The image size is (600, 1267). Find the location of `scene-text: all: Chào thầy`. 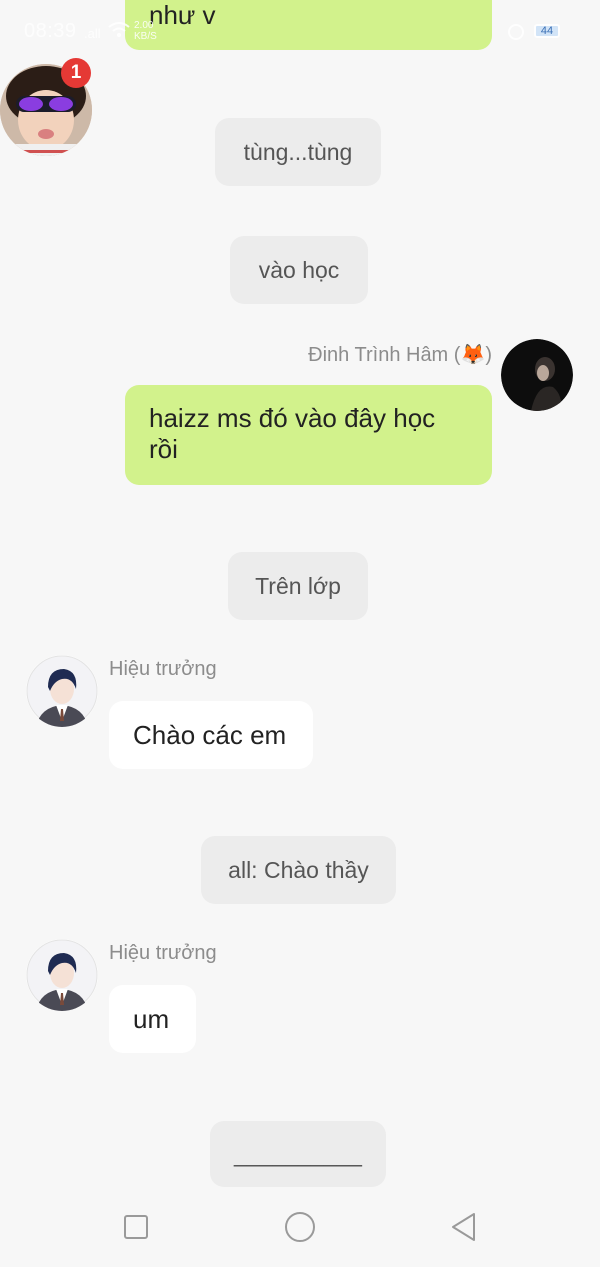

scene-text: all: Chào thầy is located at coordinates (298, 869).